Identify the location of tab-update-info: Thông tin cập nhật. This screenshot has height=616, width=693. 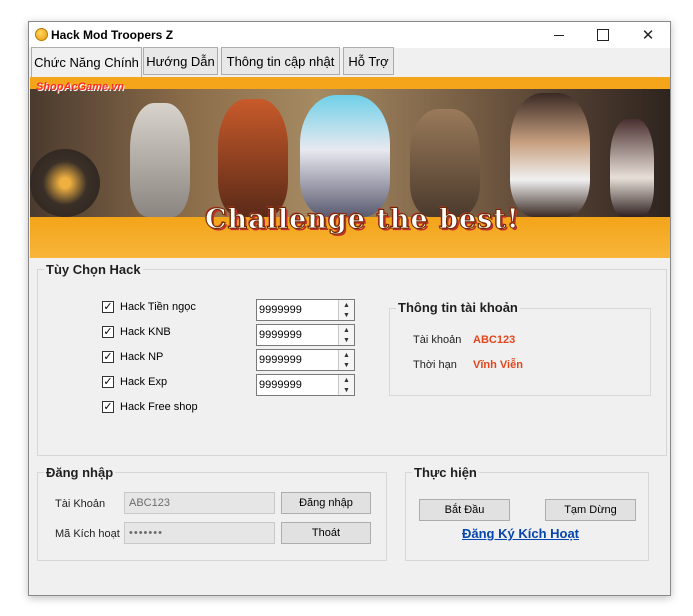
(280, 61).